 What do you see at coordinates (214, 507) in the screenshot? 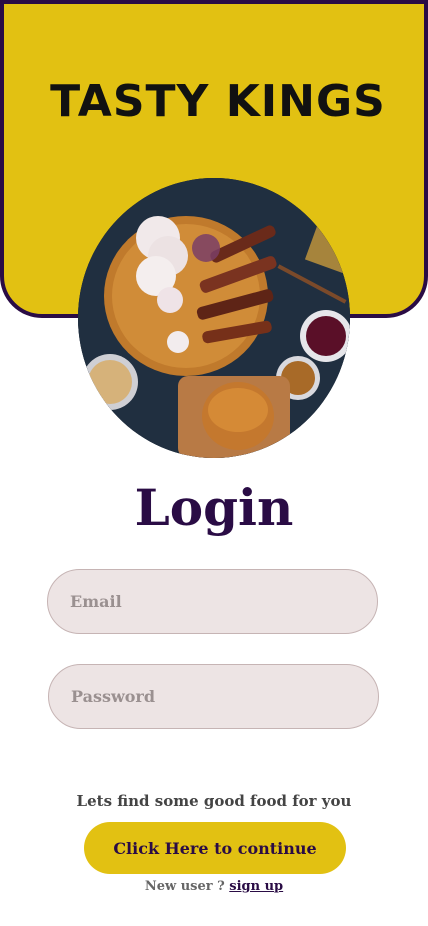
I see `login-title: Login` at bounding box center [214, 507].